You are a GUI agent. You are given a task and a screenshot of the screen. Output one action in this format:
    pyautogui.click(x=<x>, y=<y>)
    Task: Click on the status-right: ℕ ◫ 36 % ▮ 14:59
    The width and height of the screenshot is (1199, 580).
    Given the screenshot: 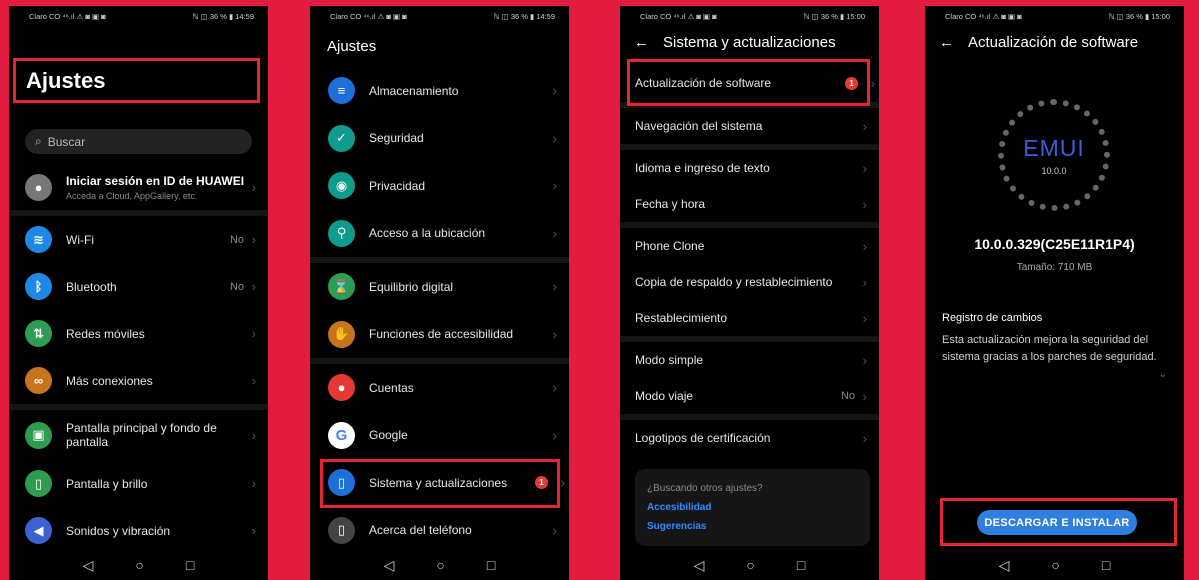 What is the action you would take?
    pyautogui.click(x=223, y=16)
    